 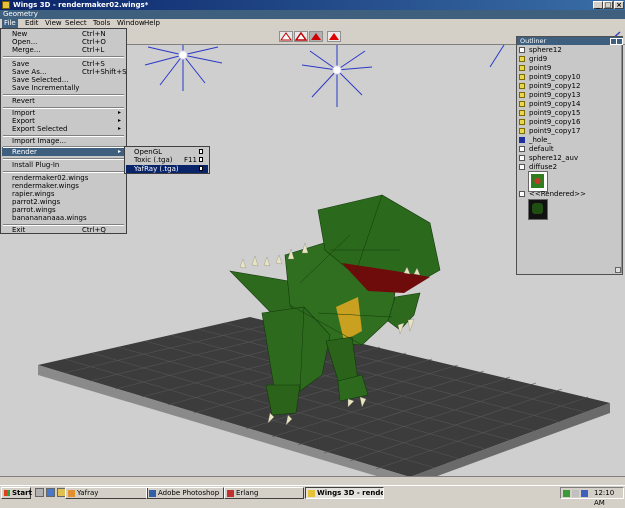 I want to click on menu-view: View, so click(x=53, y=23).